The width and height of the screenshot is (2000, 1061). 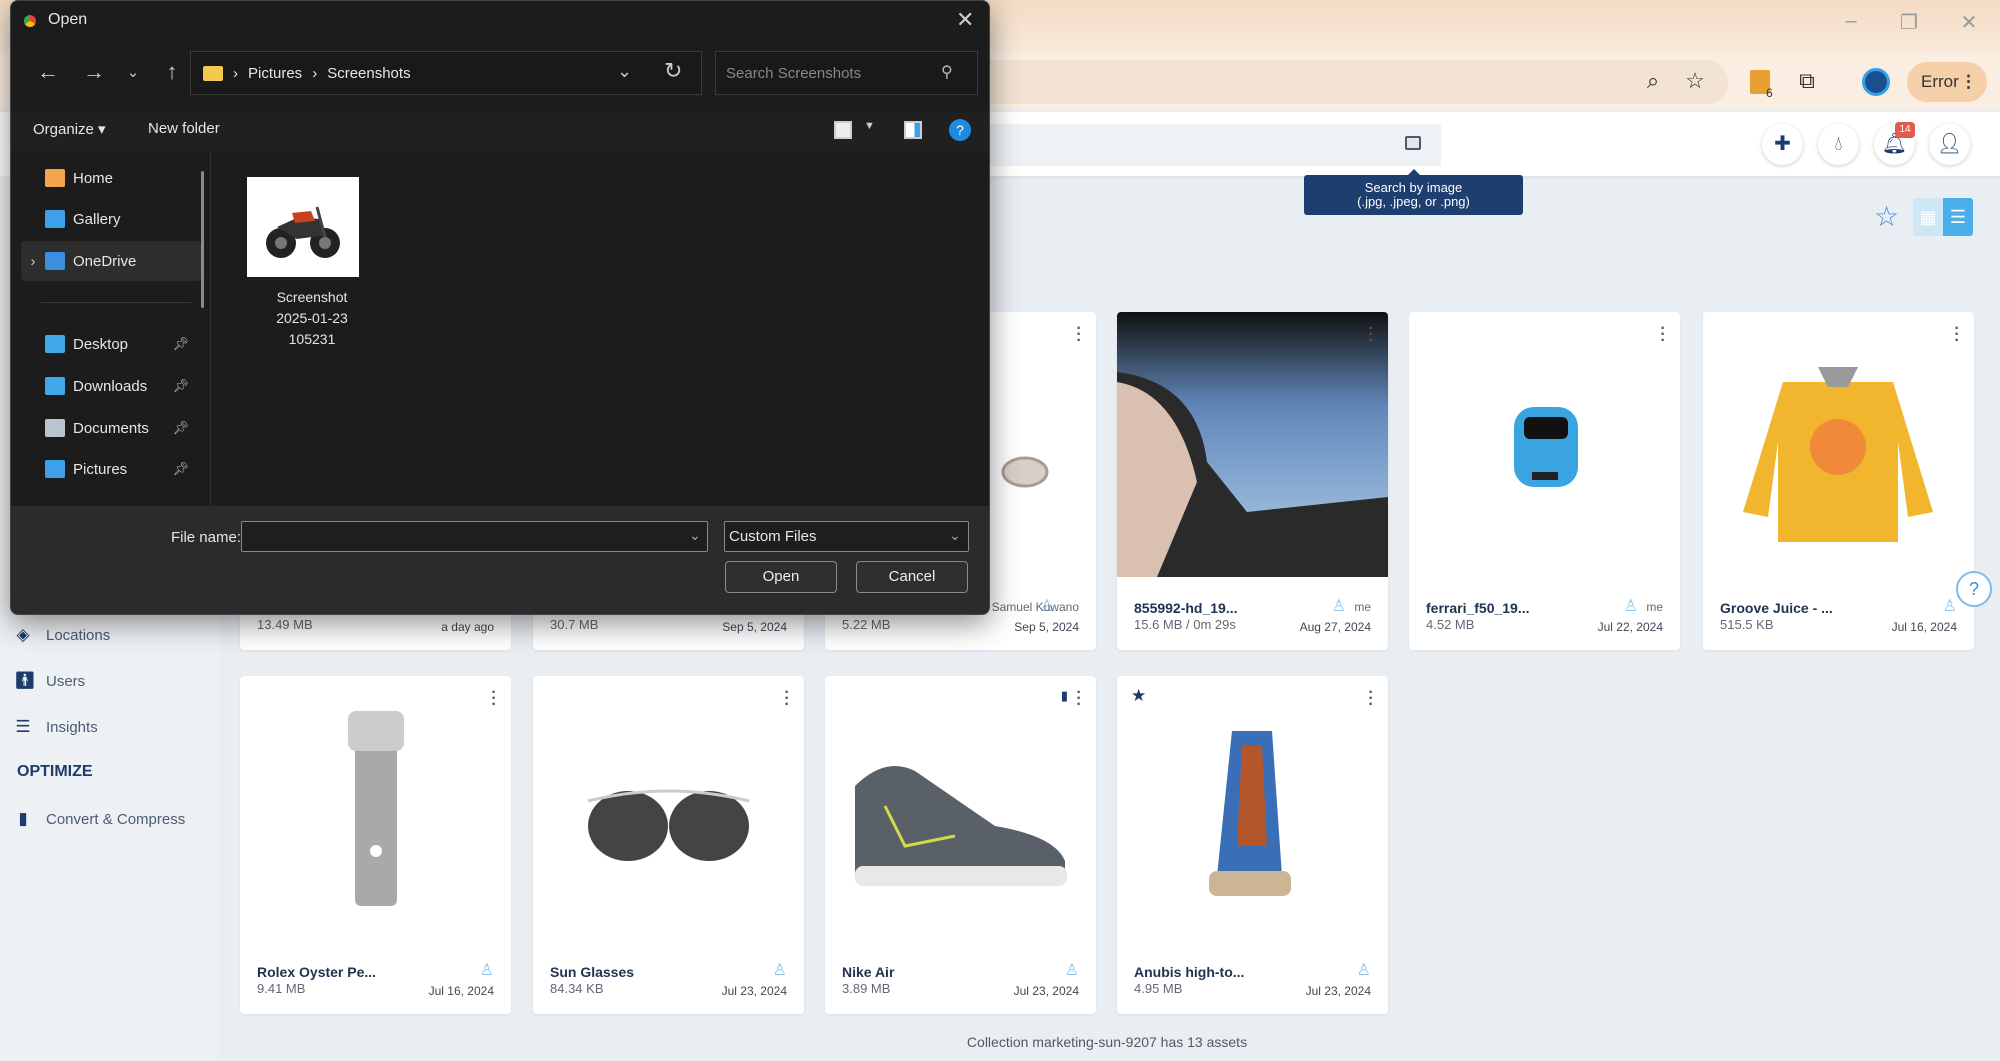 I want to click on view-icon, so click(x=843, y=130).